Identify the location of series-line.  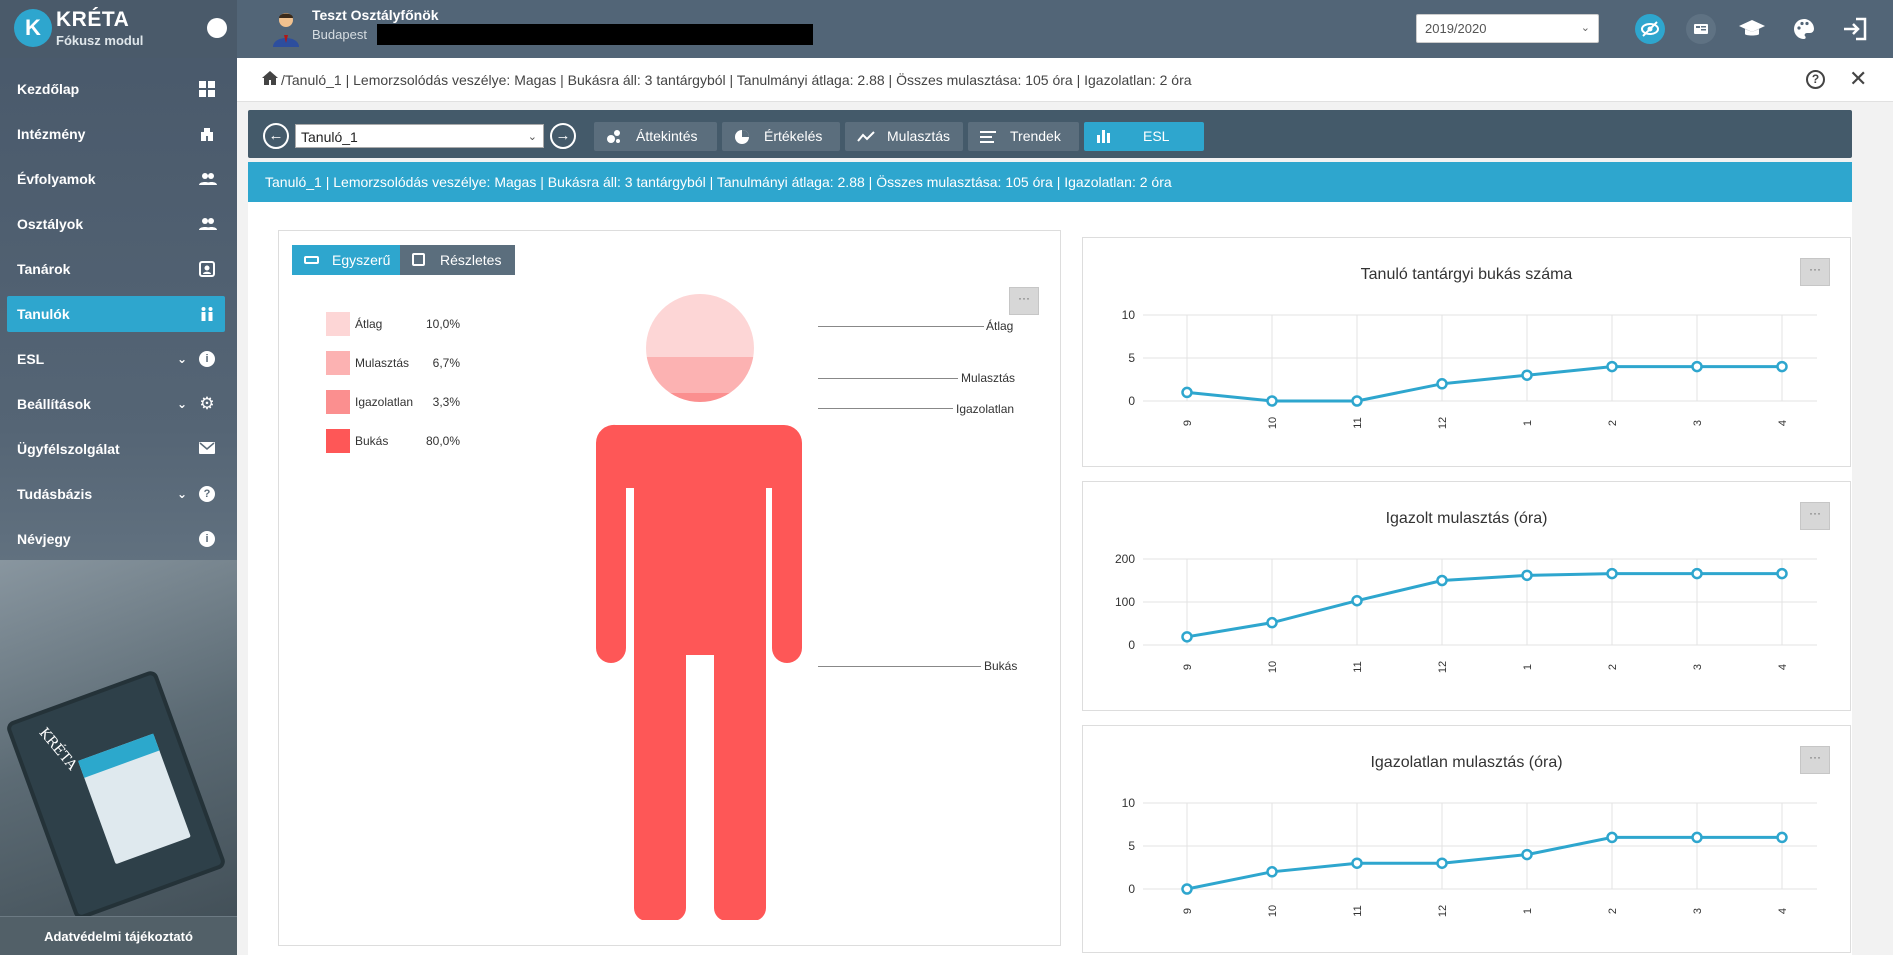
(1484, 605).